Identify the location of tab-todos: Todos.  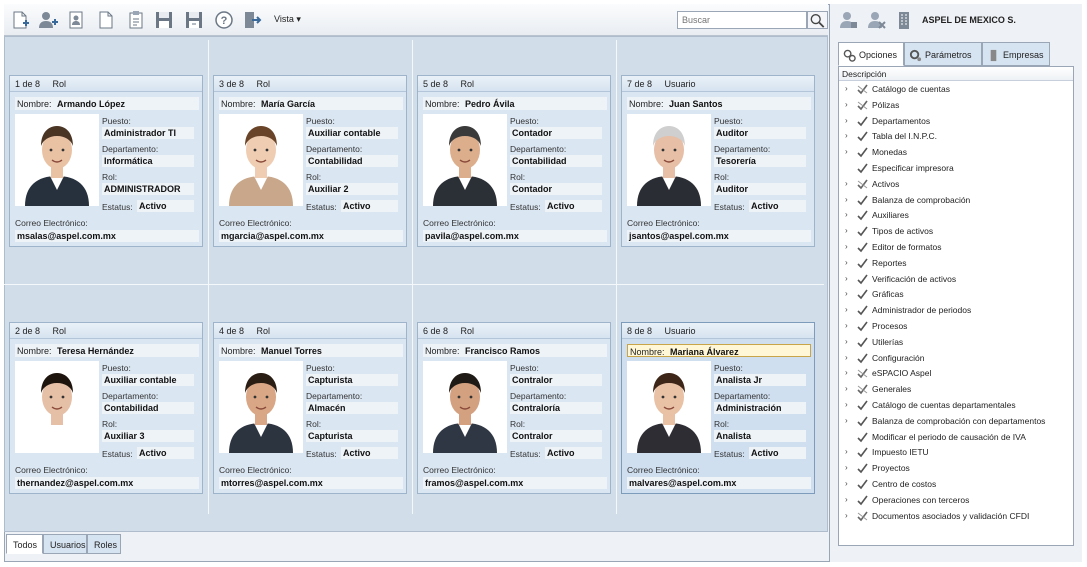
(24, 544).